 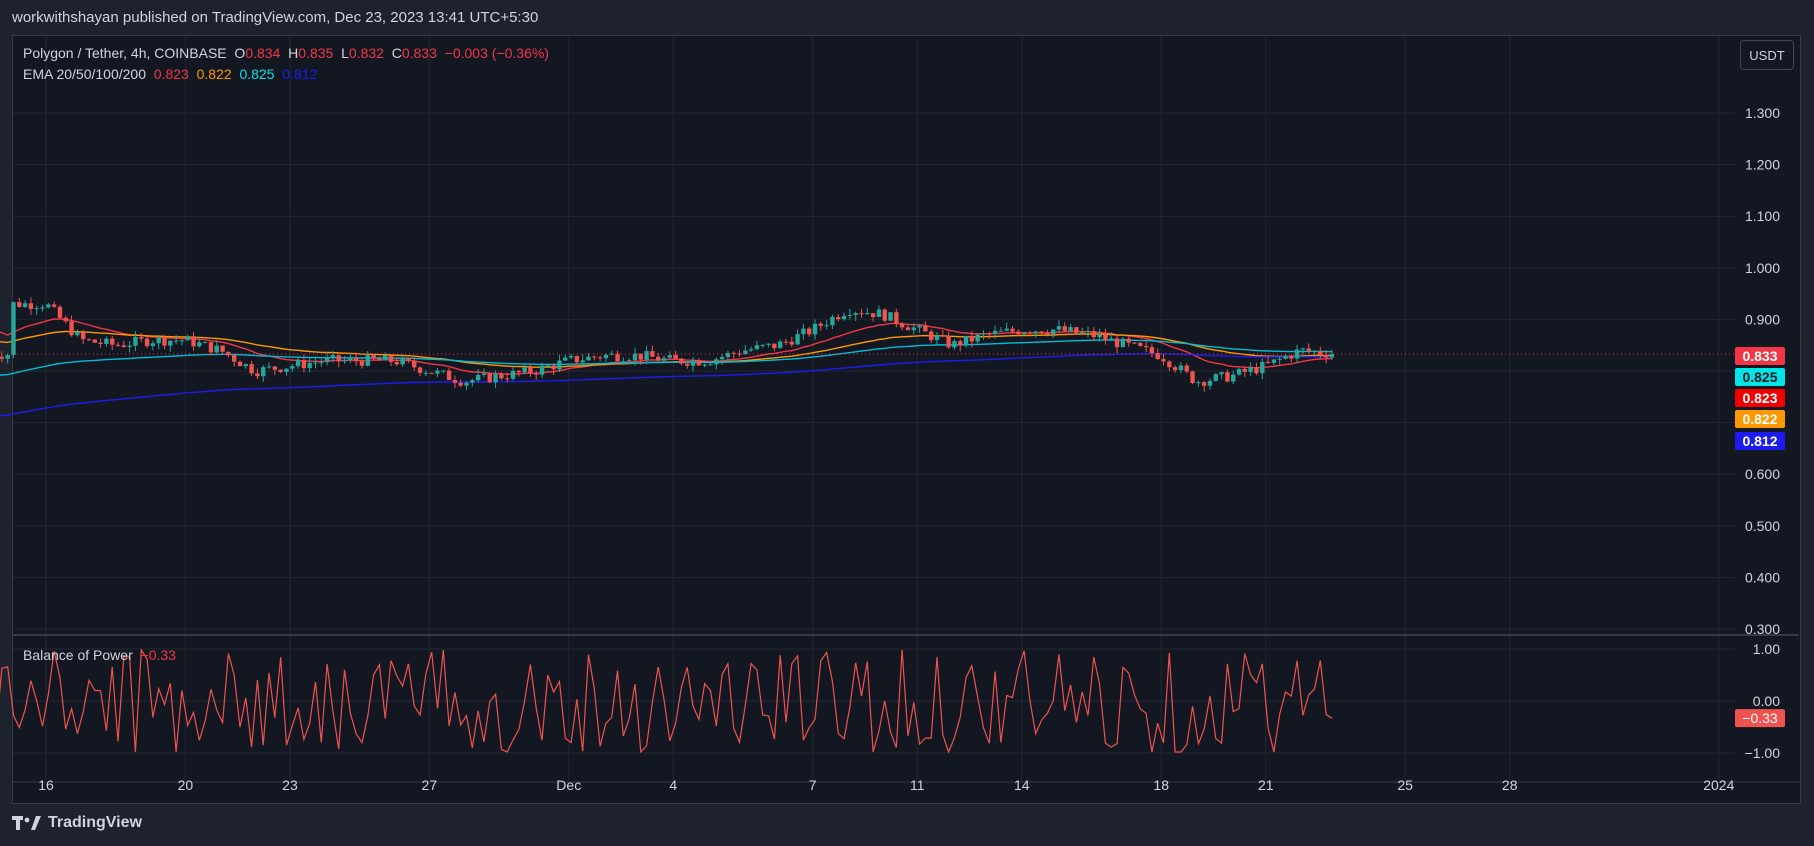 I want to click on time-tick-label: 2024, so click(x=1718, y=785).